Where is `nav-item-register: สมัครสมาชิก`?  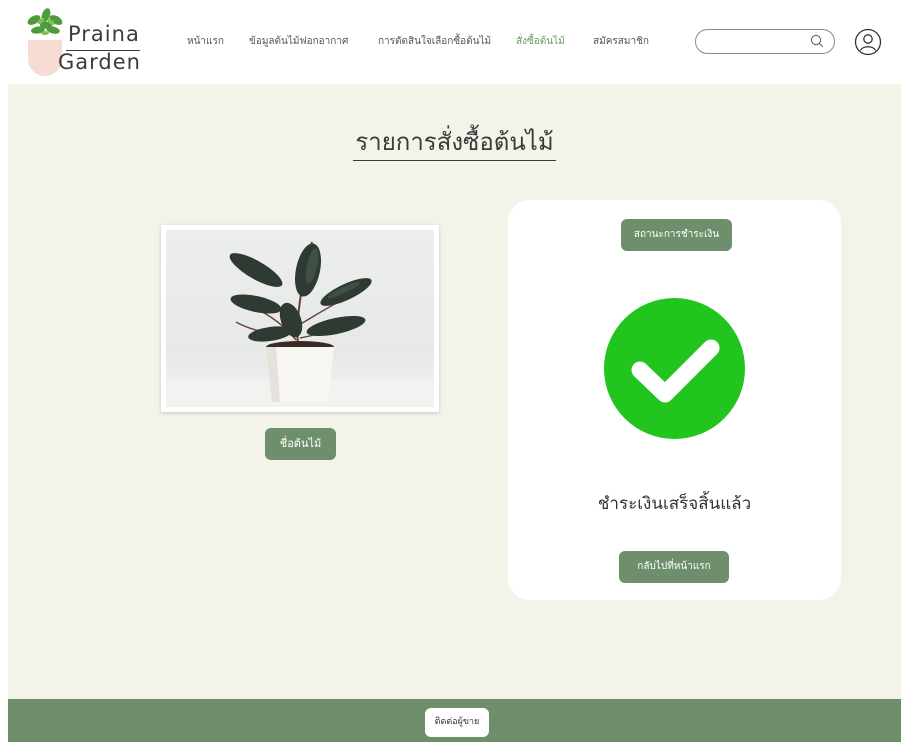 nav-item-register: สมัครสมาชิก is located at coordinates (621, 41).